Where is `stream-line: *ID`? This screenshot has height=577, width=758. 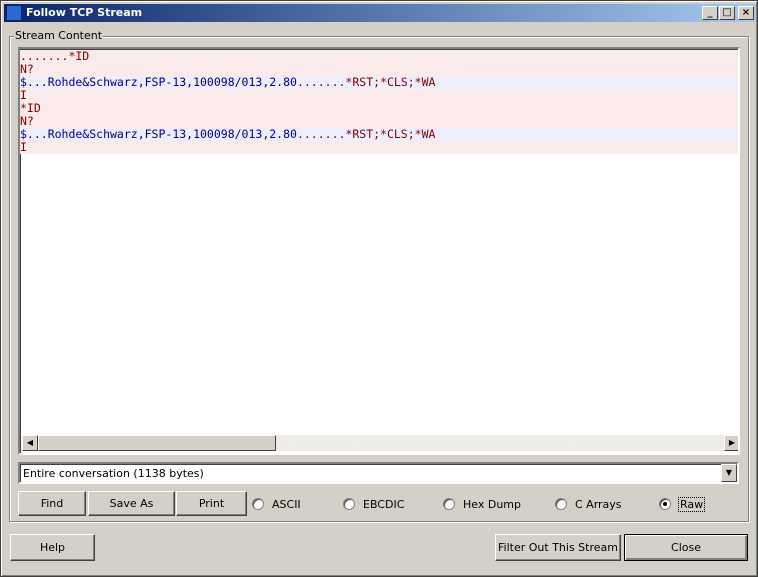
stream-line: *ID is located at coordinates (379, 108).